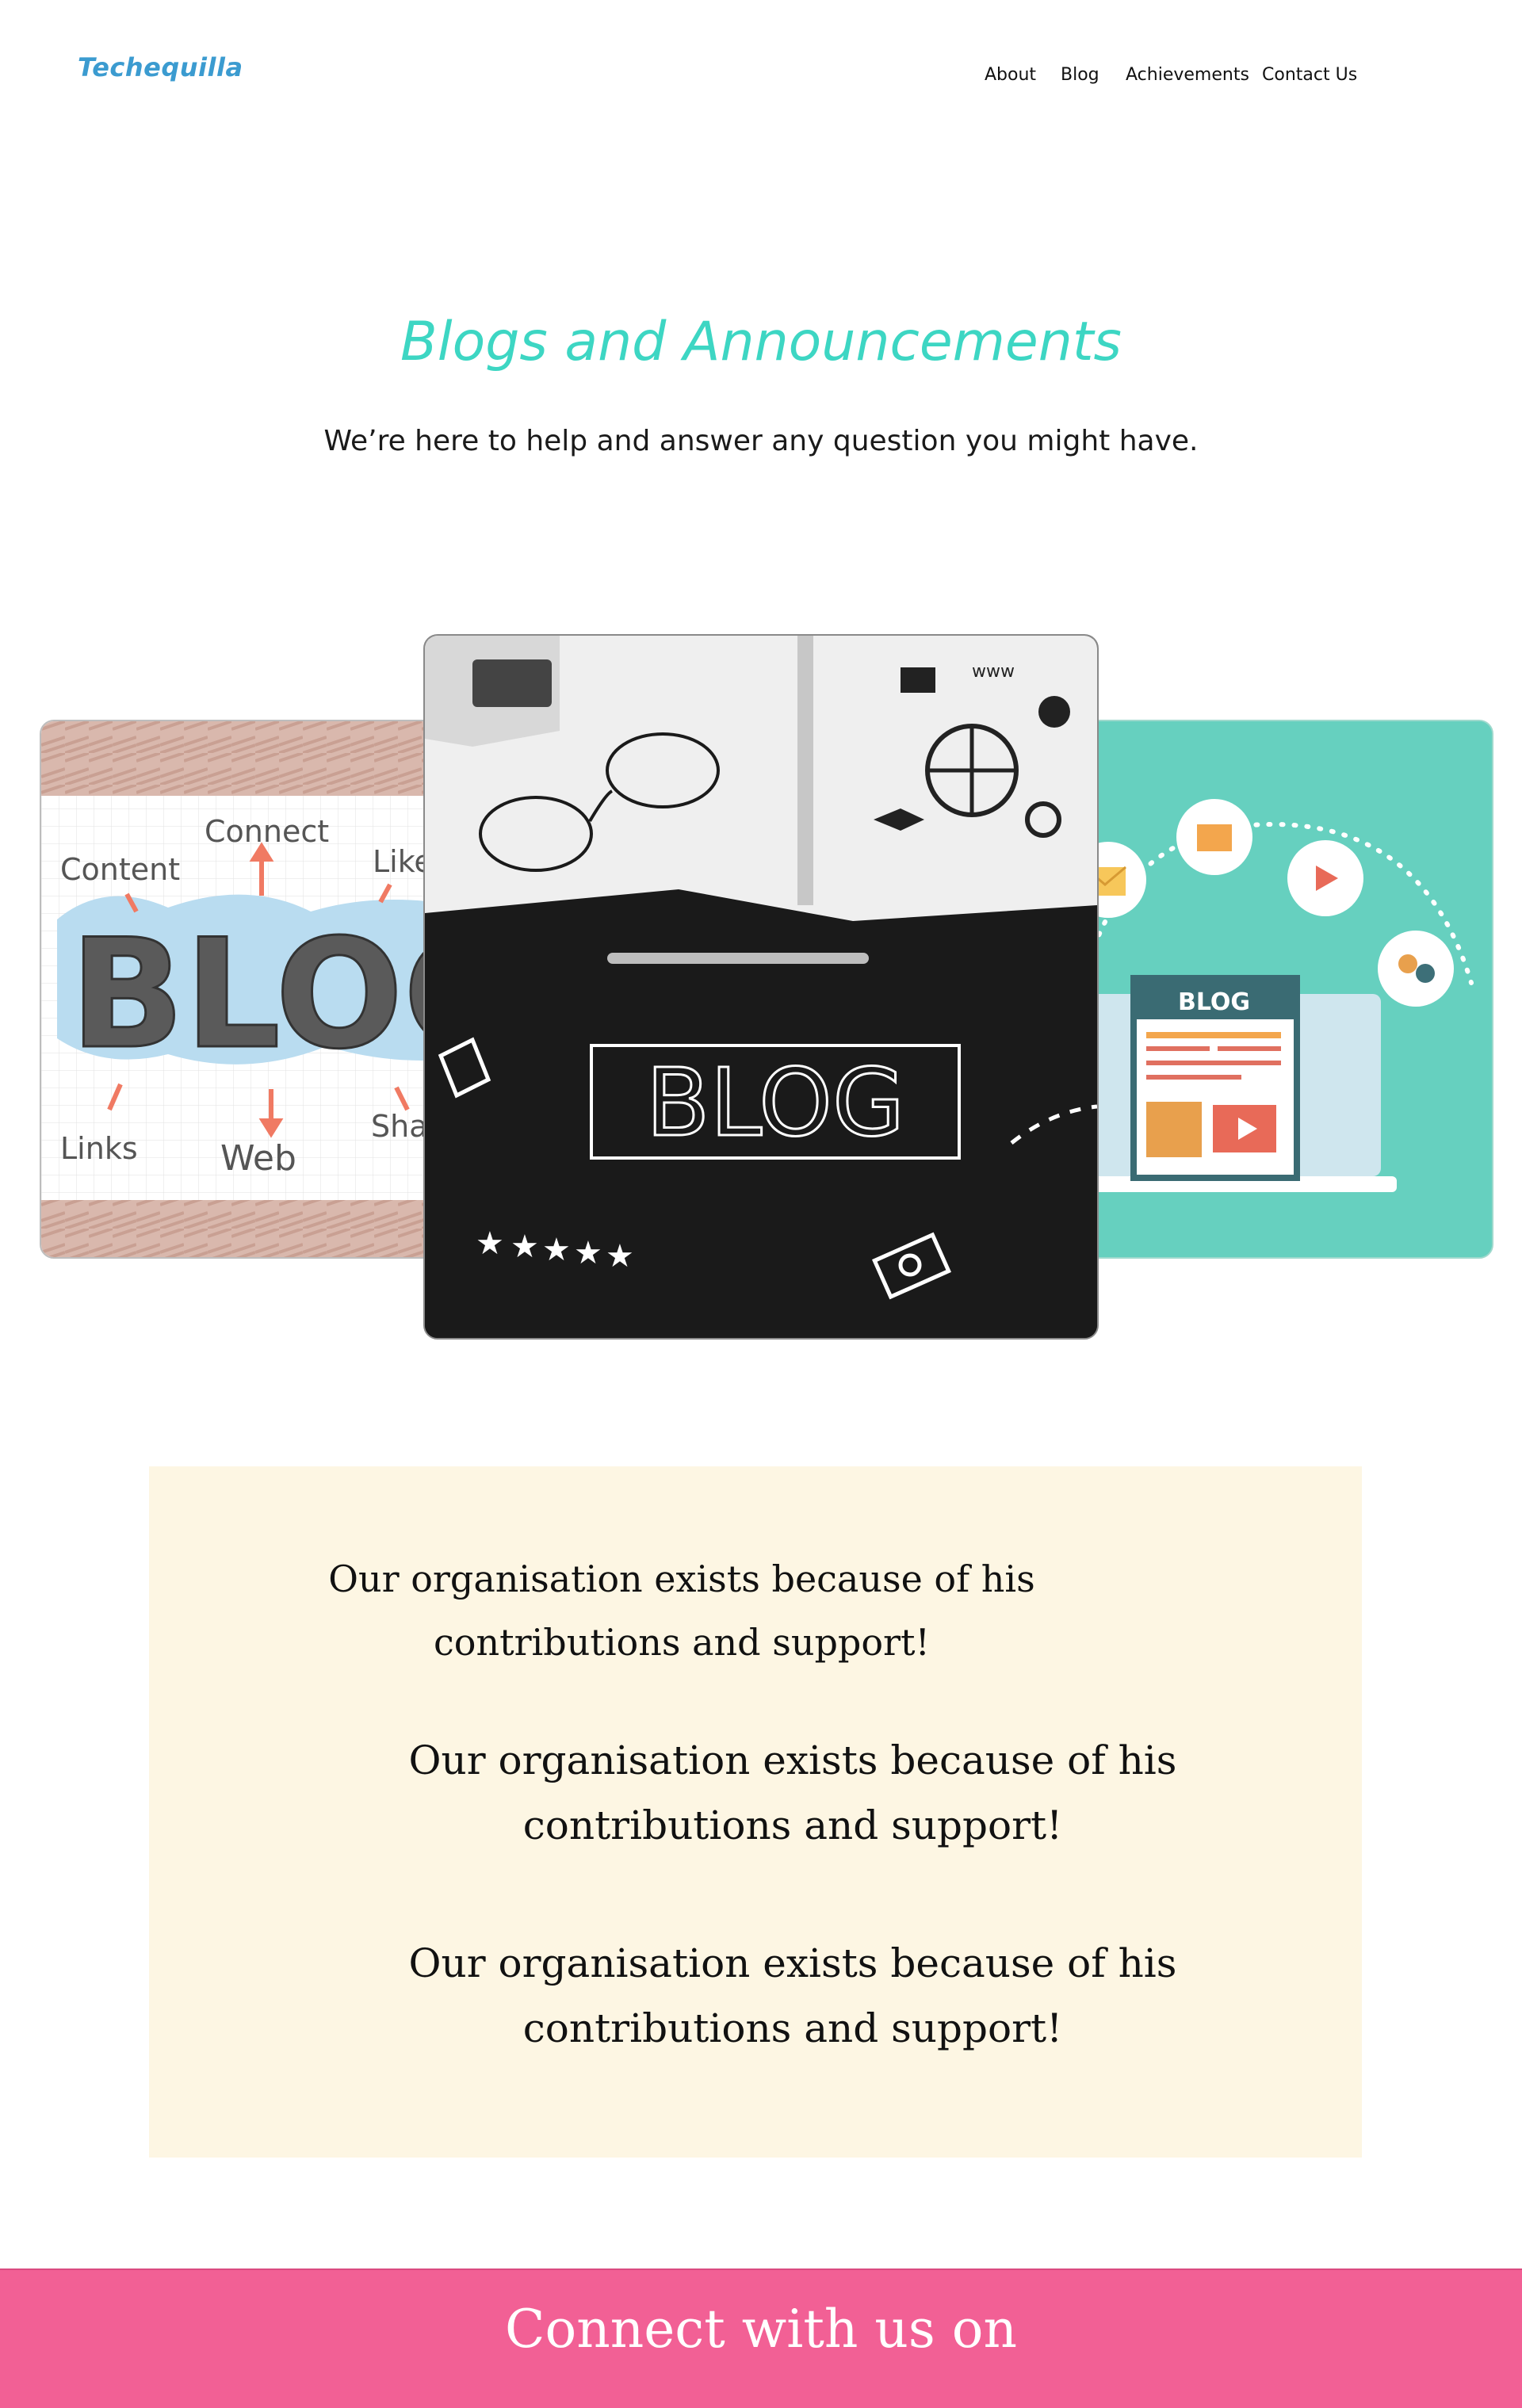 This screenshot has height=2408, width=1522. What do you see at coordinates (1187, 75) in the screenshot?
I see `nav-link-achievements: Achievements` at bounding box center [1187, 75].